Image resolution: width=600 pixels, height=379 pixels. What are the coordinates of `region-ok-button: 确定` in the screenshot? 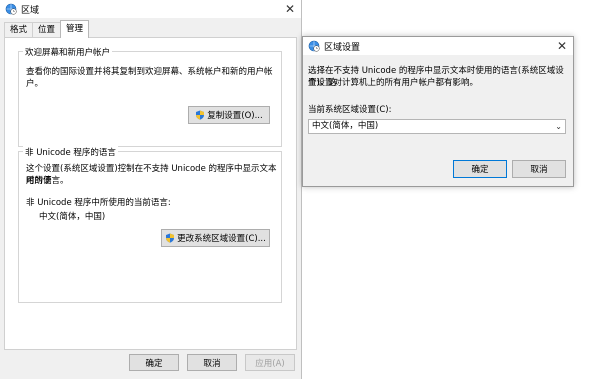 It's located at (480, 169).